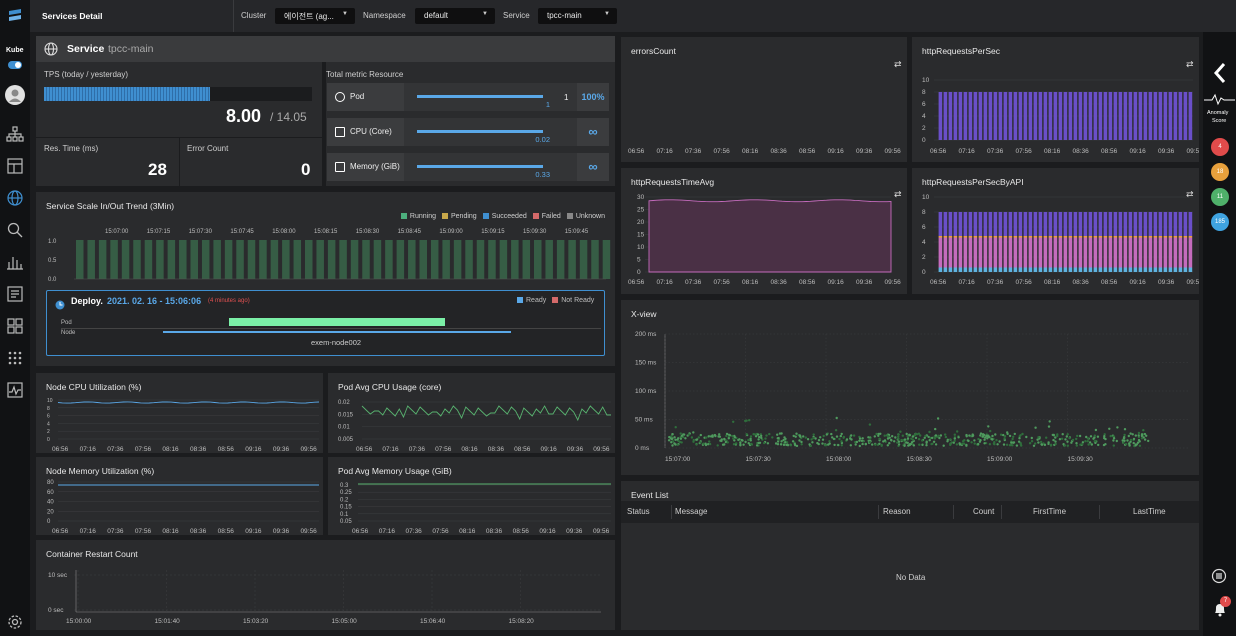 The image size is (1236, 636). I want to click on anomaly-score-badge: 4, so click(1220, 147).